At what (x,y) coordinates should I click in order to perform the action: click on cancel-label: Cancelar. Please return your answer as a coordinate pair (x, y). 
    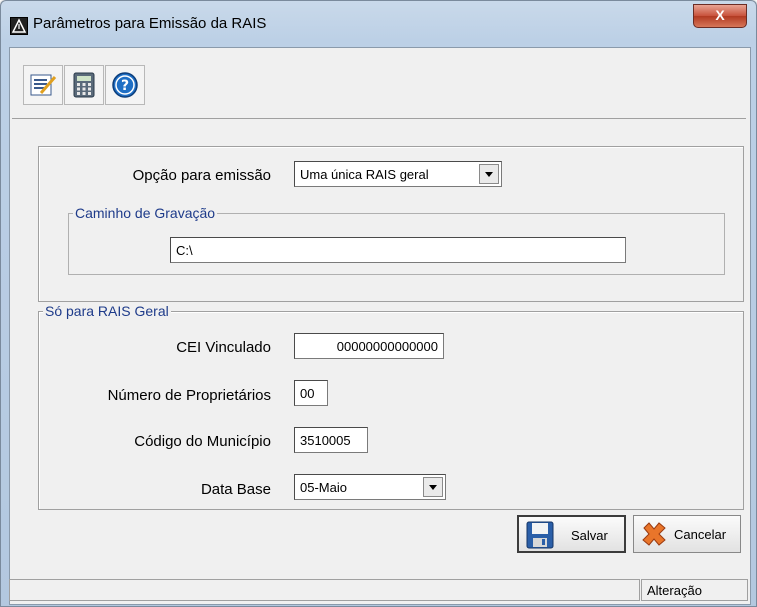
    Looking at the image, I should click on (700, 534).